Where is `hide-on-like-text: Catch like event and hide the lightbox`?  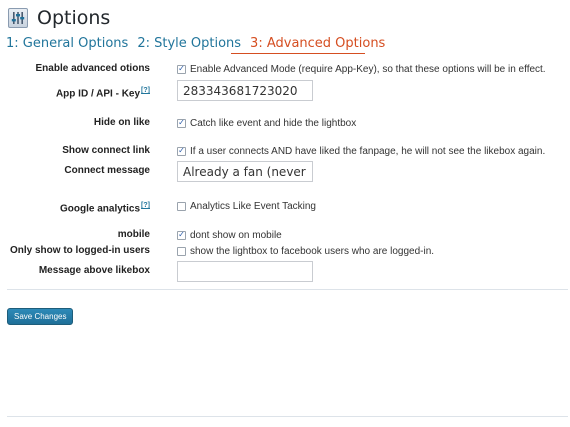 hide-on-like-text: Catch like event and hide the lightbox is located at coordinates (273, 123).